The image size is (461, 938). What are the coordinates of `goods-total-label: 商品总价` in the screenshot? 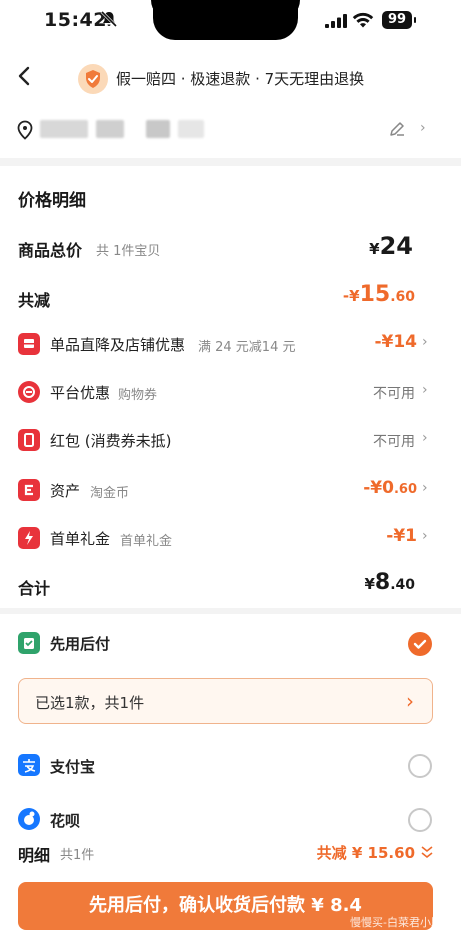 It's located at (50, 250).